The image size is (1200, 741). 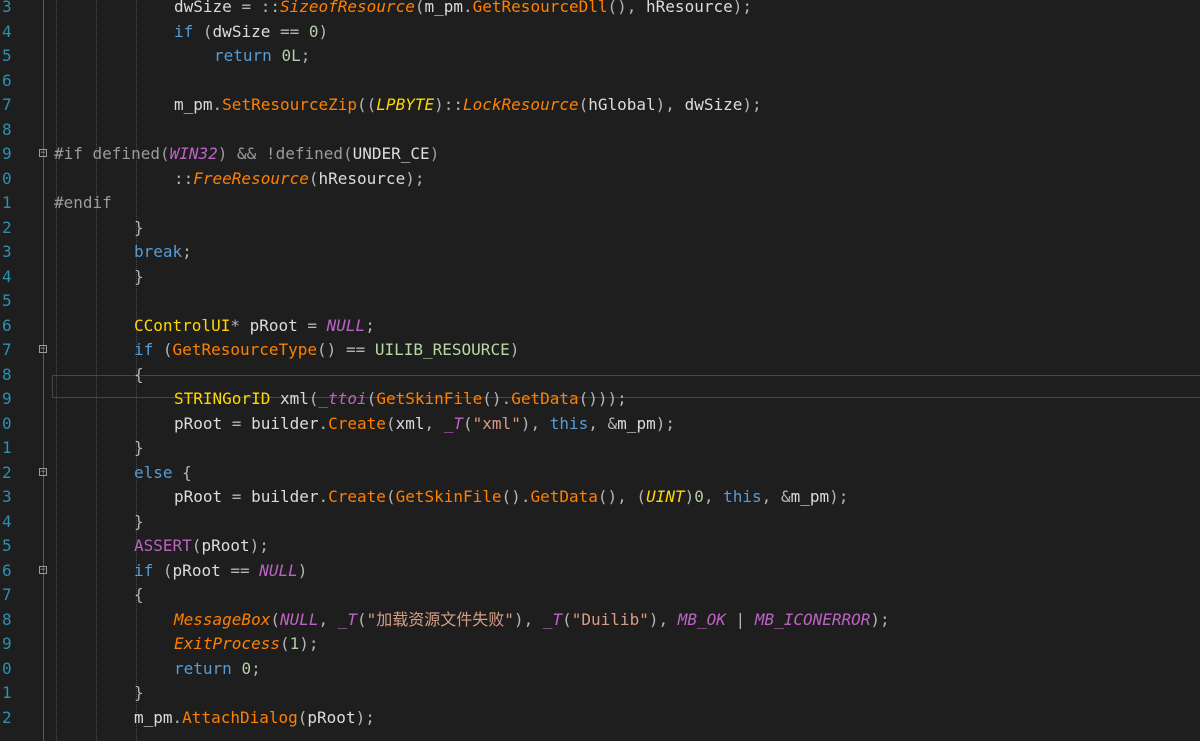 What do you see at coordinates (203, 496) in the screenshot?
I see `code-token: pRoot` at bounding box center [203, 496].